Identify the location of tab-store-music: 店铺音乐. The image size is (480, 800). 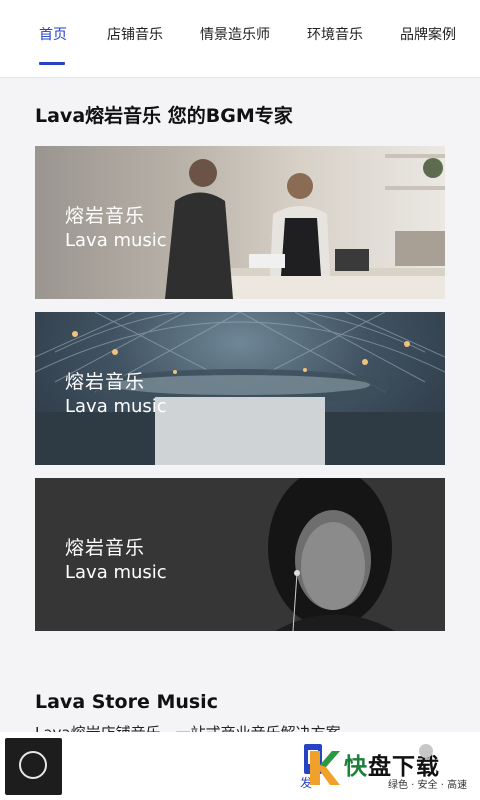
(135, 34).